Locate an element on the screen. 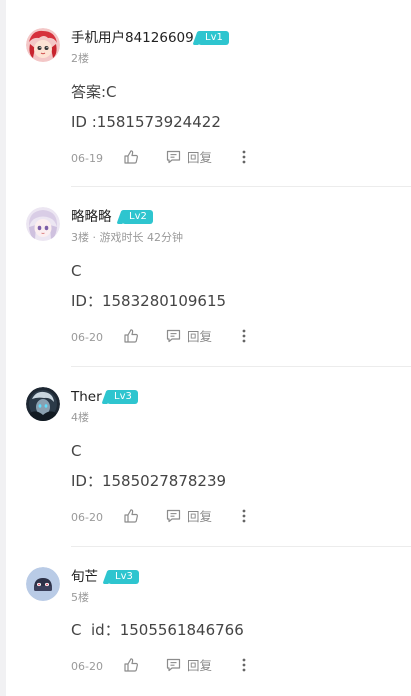 The image size is (411, 696). comment-text-line: 答案:C is located at coordinates (94, 92).